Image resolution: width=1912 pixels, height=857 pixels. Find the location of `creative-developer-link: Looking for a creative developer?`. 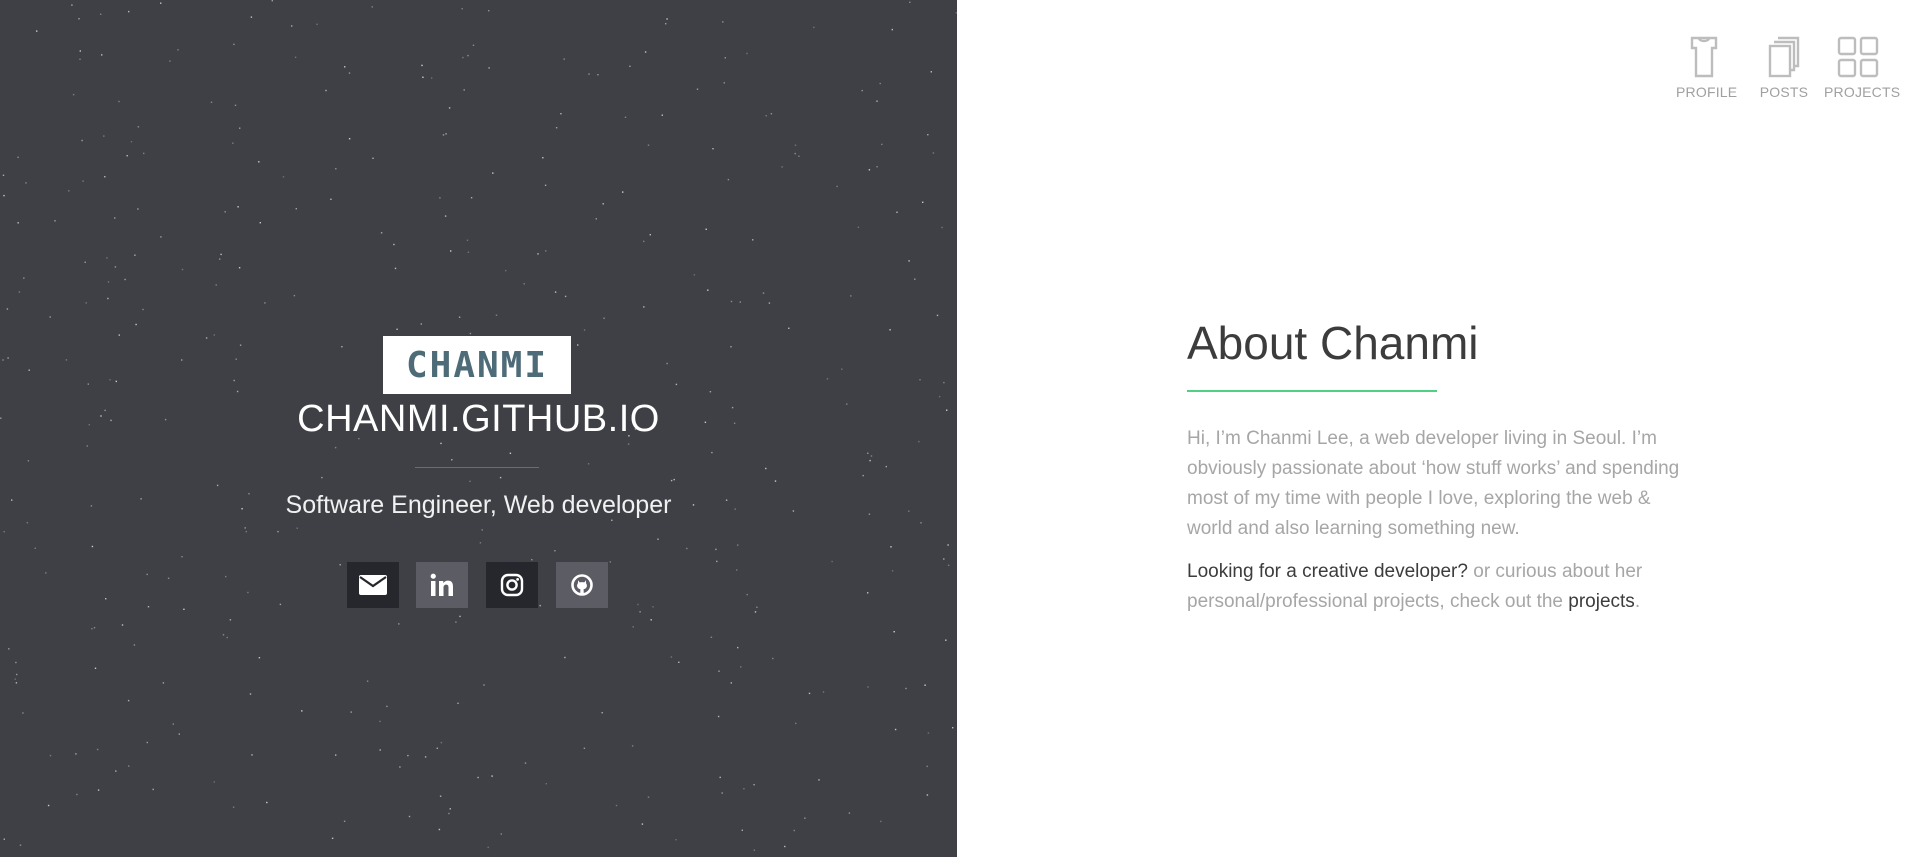

creative-developer-link: Looking for a creative developer? is located at coordinates (1327, 571).